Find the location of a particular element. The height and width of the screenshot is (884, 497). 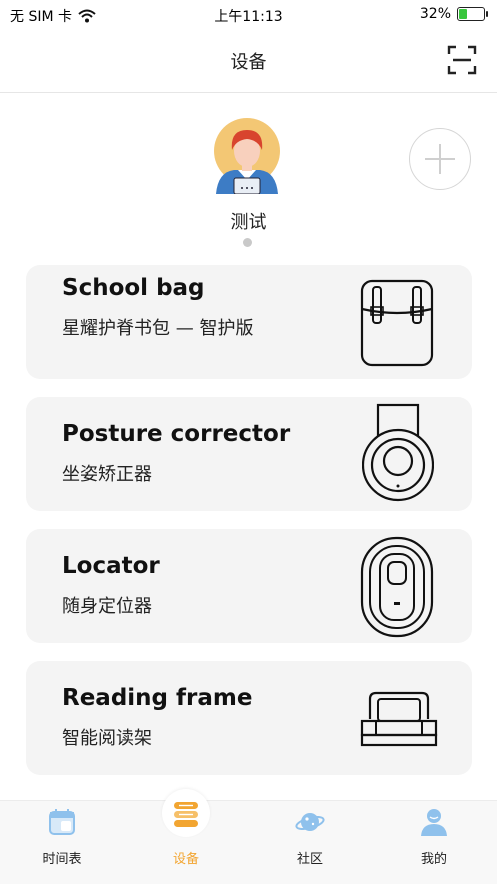

reading-frame-icon is located at coordinates (399, 719).